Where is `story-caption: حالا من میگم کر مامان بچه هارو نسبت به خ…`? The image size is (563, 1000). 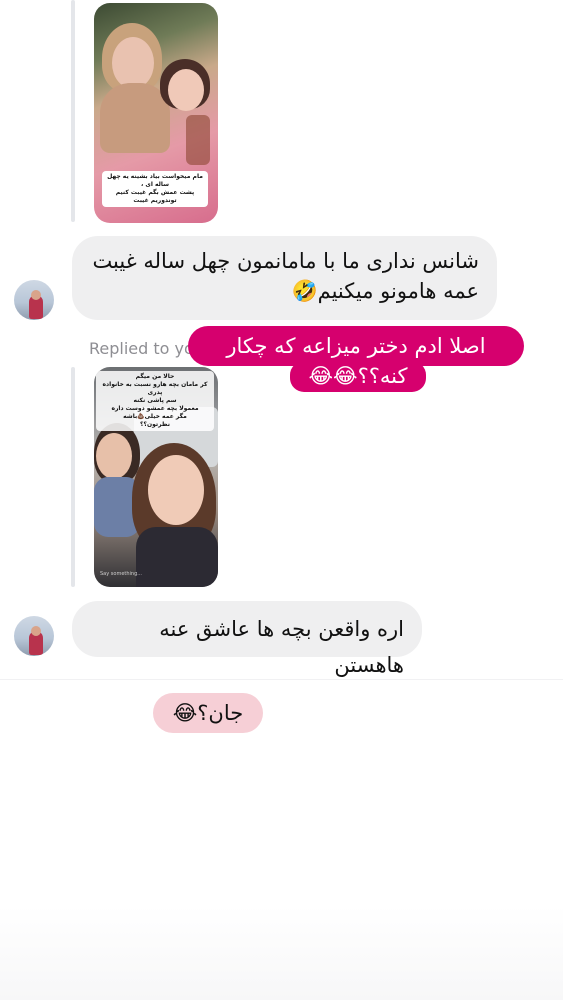 story-caption: حالا من میگم کر مامان بچه هارو نسبت به خ… is located at coordinates (155, 401).